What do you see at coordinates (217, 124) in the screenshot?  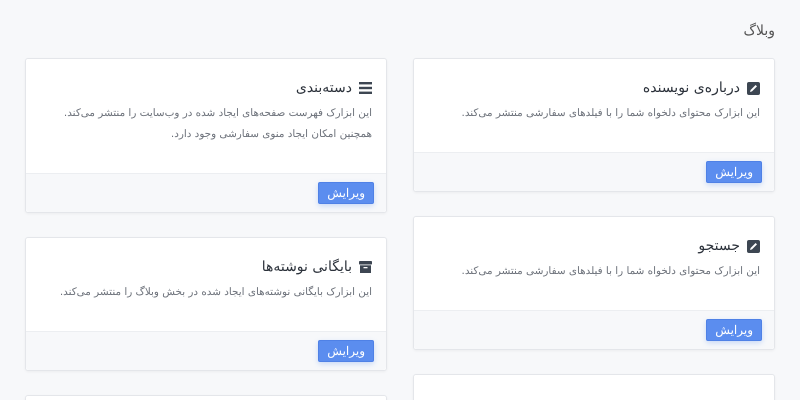 I see `card-description: این ابزارک فهرست صفحه‌های ایجاد شده در وب‌سایت را منتشر می‌کند. همچنین امکان ایجاد منوی سفارشی وجود دارد.` at bounding box center [217, 124].